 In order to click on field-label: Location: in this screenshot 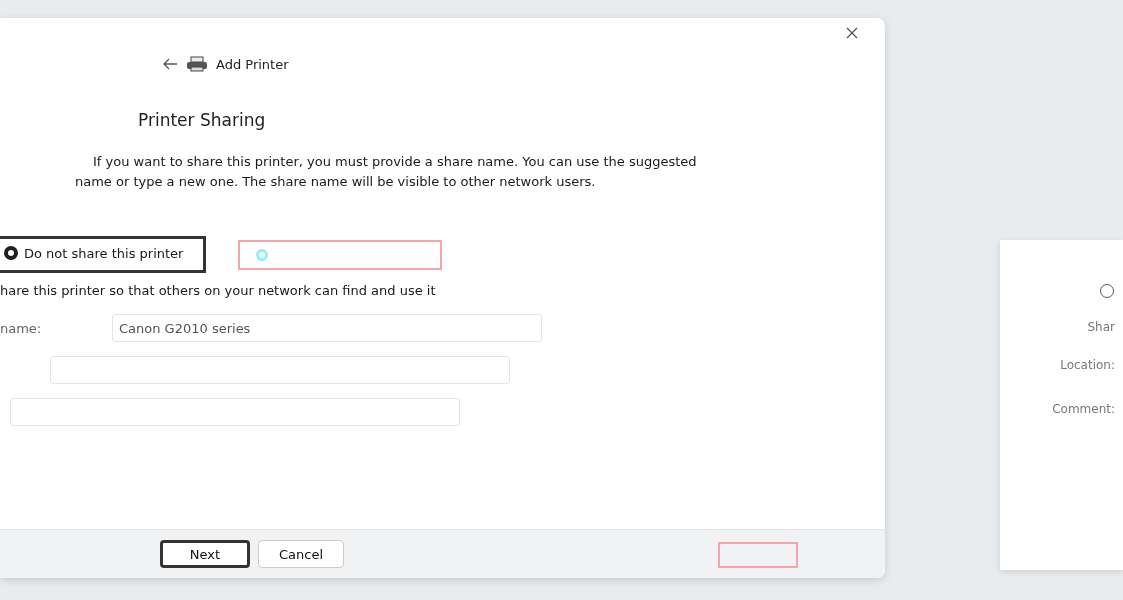, I will do `click(1087, 365)`.